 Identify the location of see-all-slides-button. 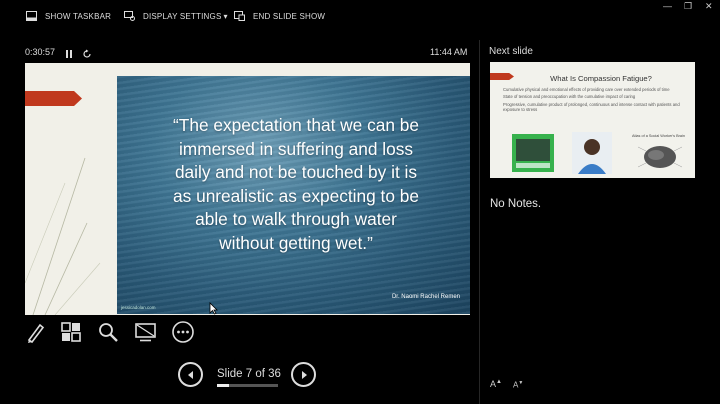
(71, 334).